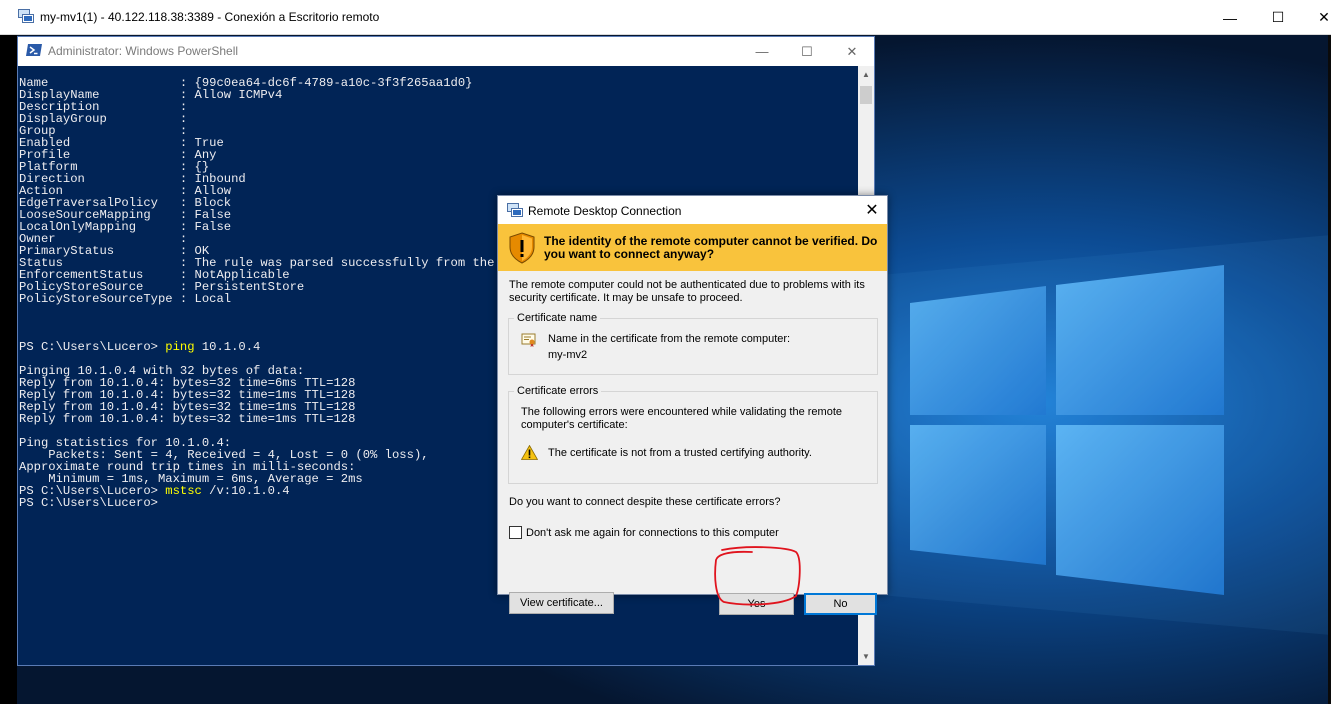  Describe the element at coordinates (866, 95) in the screenshot. I see `scroll-thumb` at that location.